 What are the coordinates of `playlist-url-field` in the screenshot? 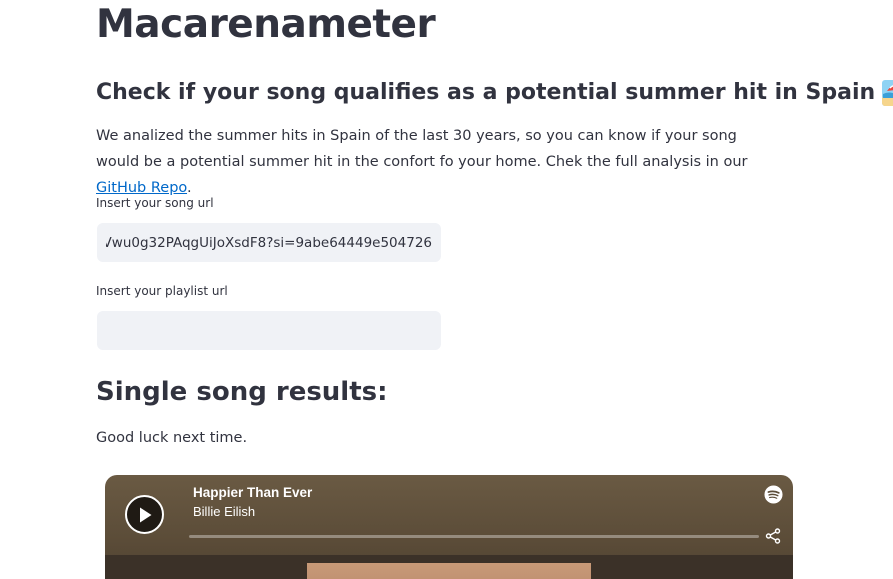 It's located at (269, 330).